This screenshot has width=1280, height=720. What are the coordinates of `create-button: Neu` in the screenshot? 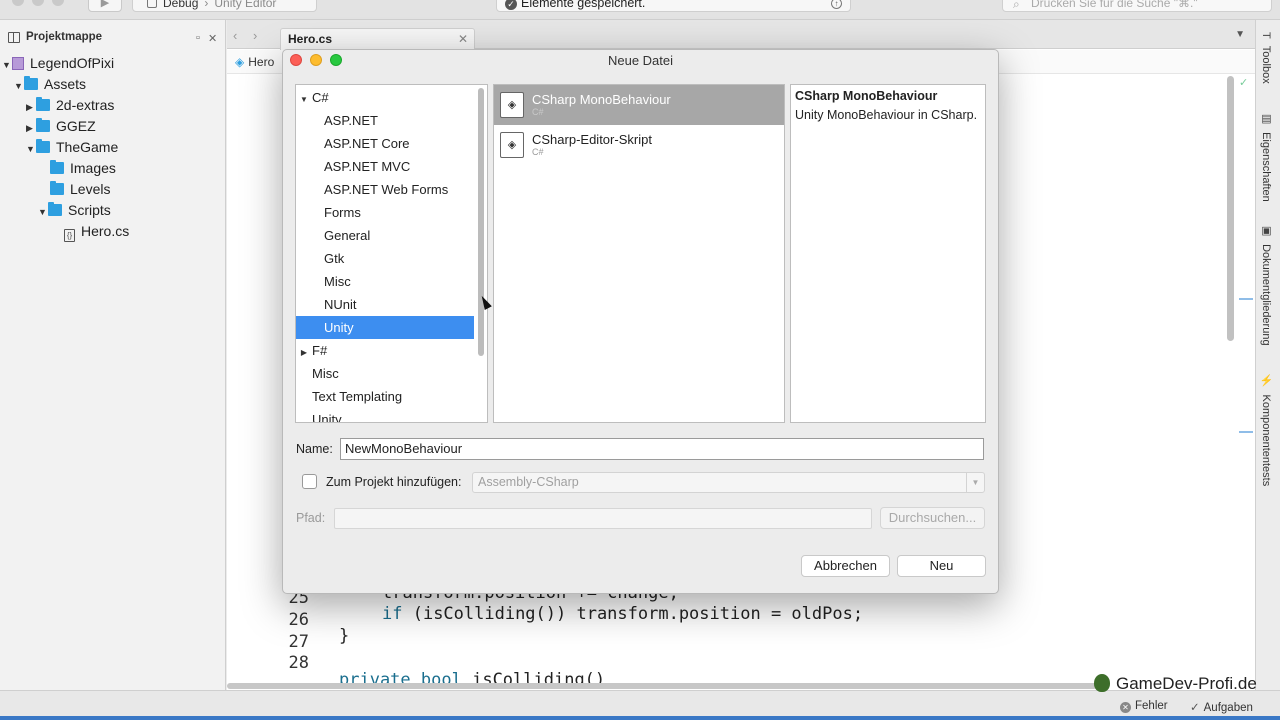 It's located at (941, 566).